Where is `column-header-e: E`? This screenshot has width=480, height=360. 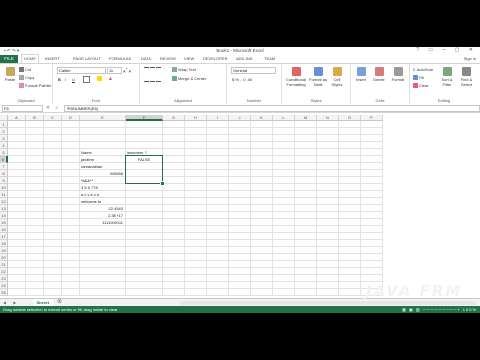 column-header-e: E is located at coordinates (103, 118).